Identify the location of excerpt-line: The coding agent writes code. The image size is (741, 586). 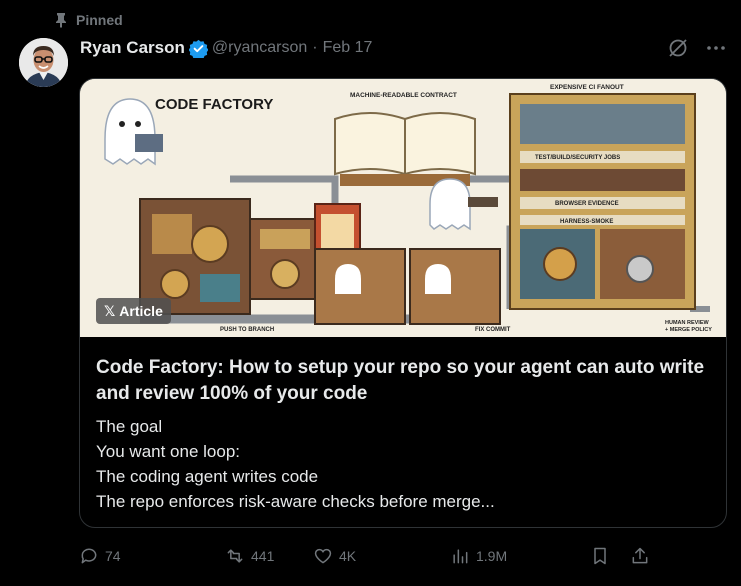
(207, 476).